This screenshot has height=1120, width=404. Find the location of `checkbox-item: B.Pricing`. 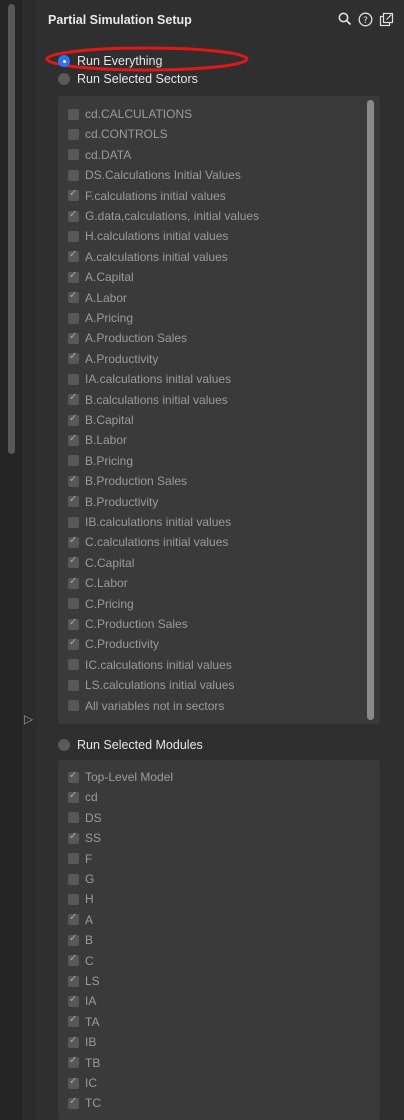

checkbox-item: B.Pricing is located at coordinates (100, 461).